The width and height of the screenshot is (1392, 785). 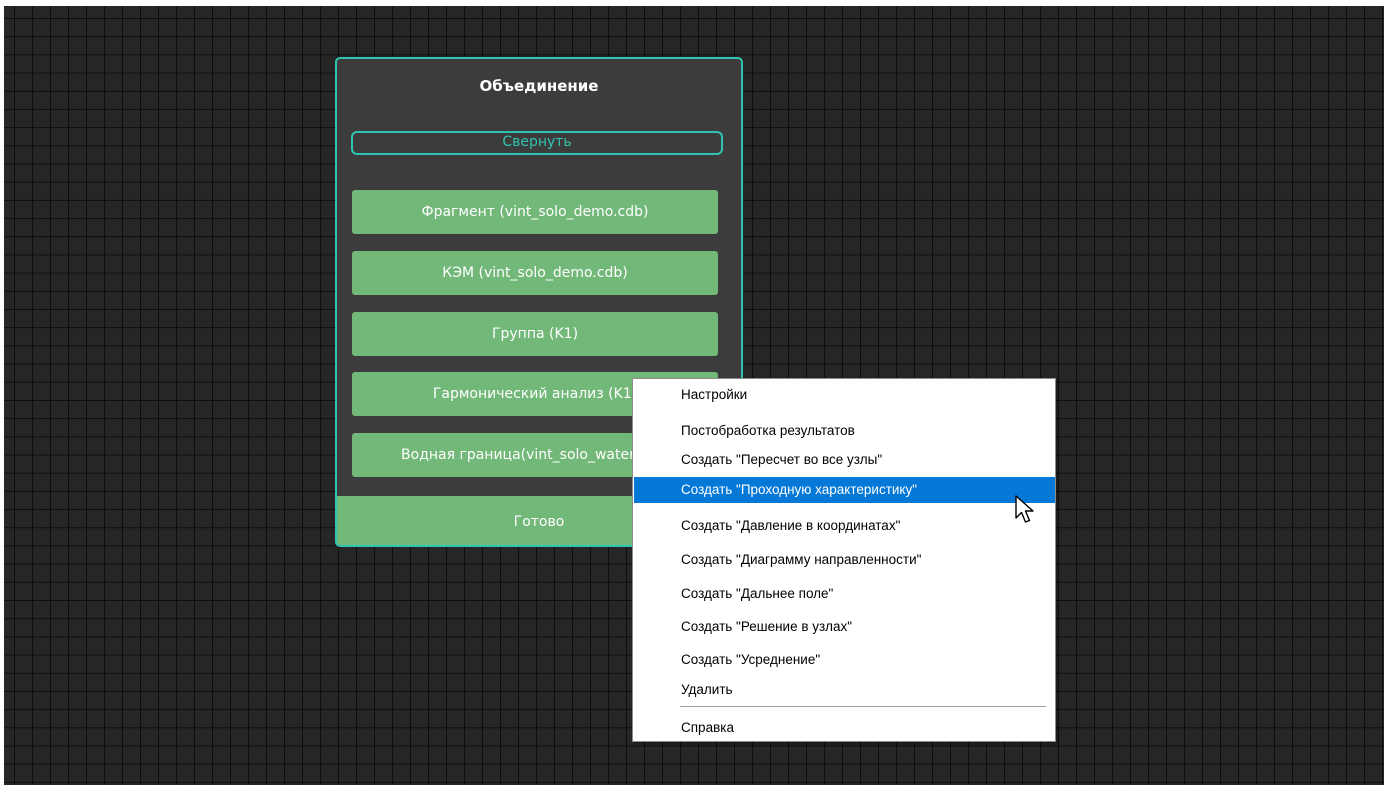 What do you see at coordinates (844, 431) in the screenshot?
I see `menu-item-postprocessing: Постобработка результатов` at bounding box center [844, 431].